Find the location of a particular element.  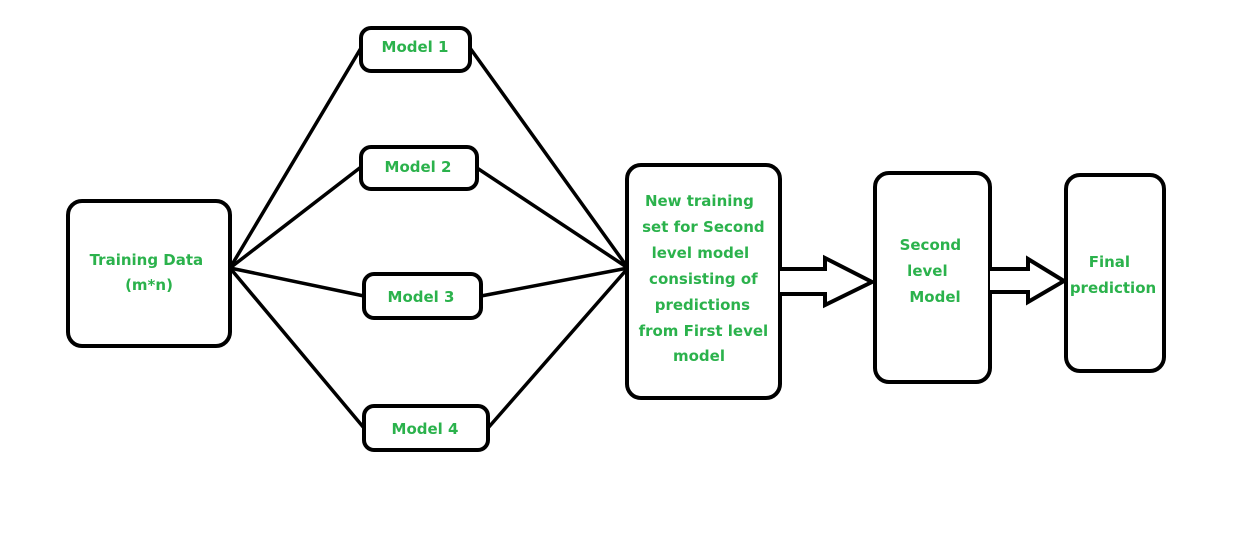

final-prediction-node: Final prediction is located at coordinates (1115, 273).